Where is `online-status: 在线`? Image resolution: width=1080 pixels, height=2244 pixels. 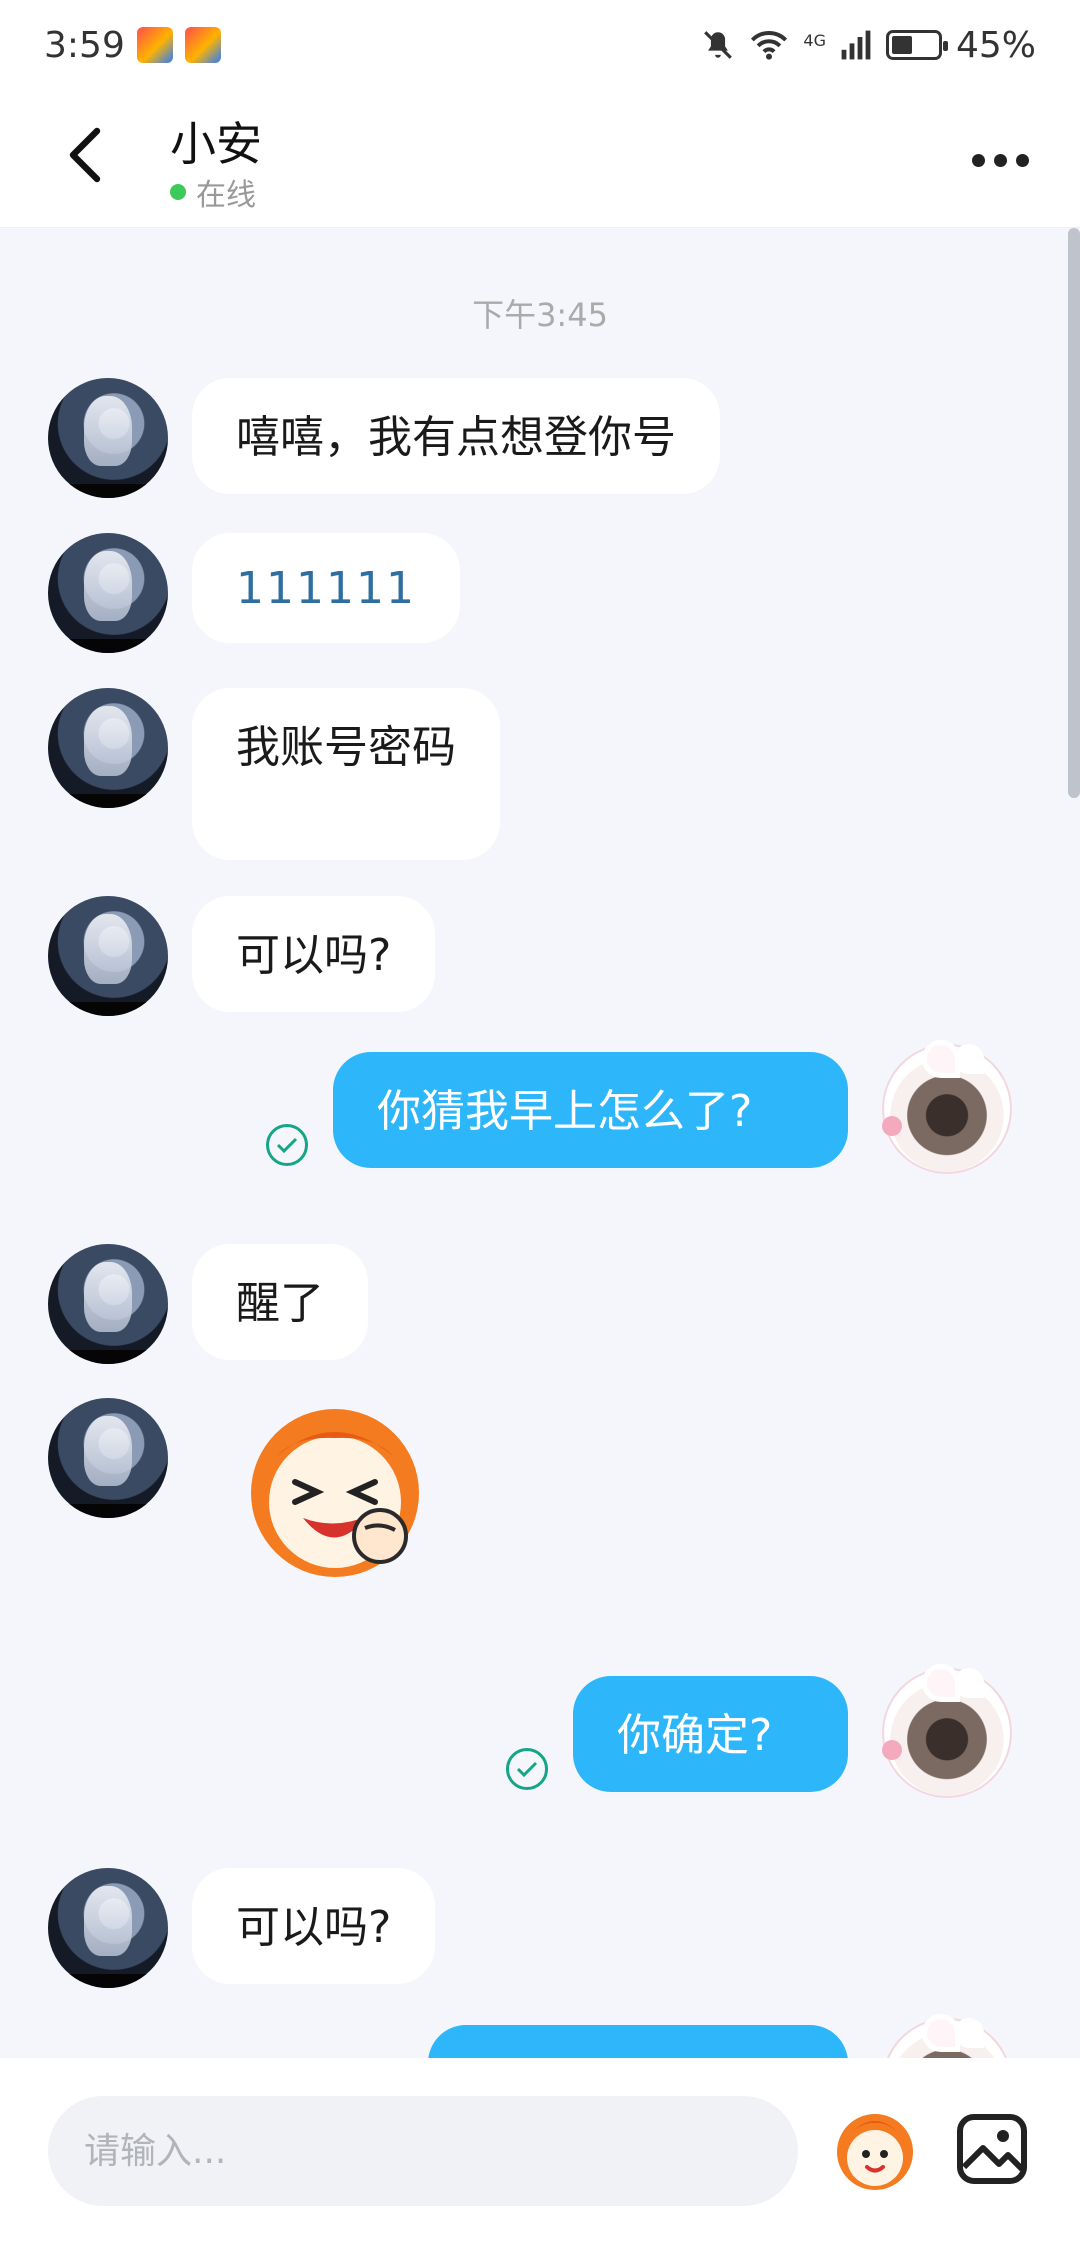
online-status: 在线 is located at coordinates (213, 192).